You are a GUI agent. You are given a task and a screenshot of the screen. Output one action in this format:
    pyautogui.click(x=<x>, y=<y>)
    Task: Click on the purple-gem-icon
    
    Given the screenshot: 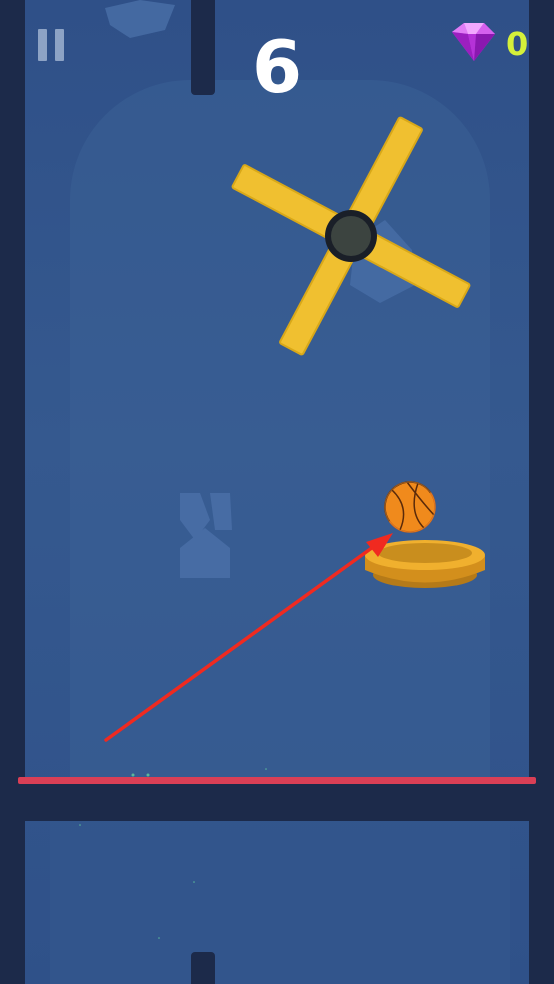 What is the action you would take?
    pyautogui.click(x=473, y=42)
    